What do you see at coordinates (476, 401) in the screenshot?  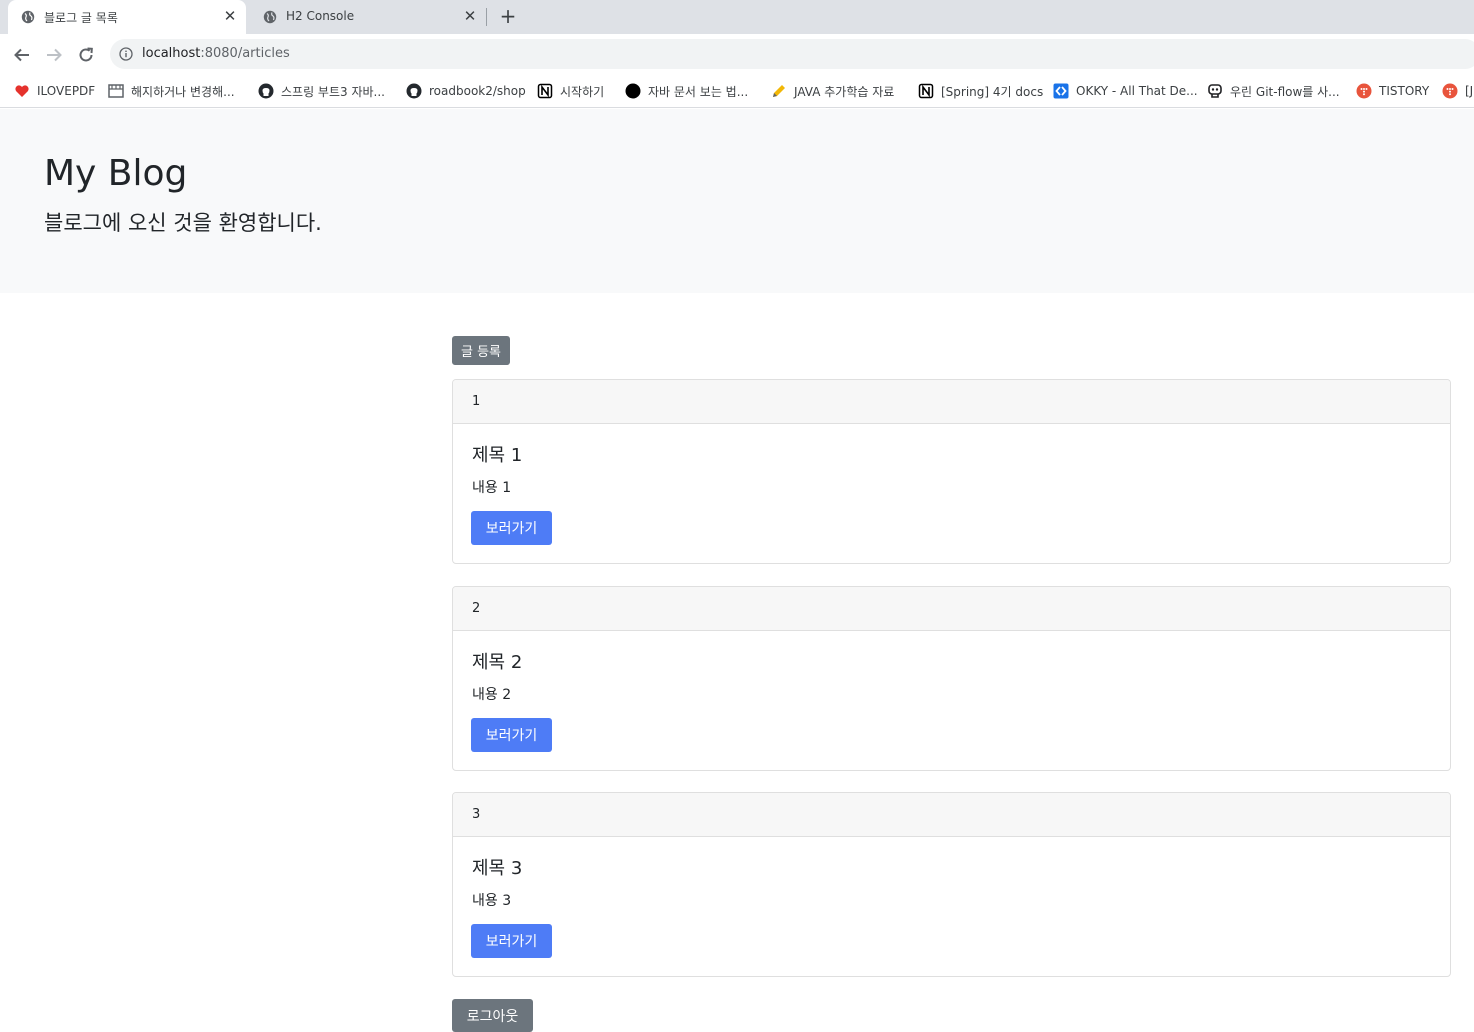 I see `article-id: 1` at bounding box center [476, 401].